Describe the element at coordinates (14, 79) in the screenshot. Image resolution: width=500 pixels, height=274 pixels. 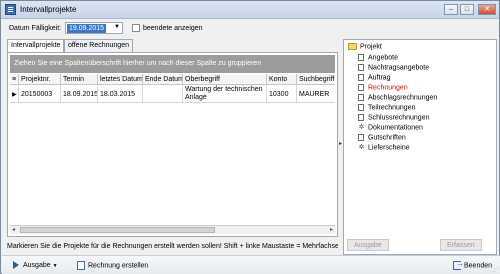
I see `row-indicator-header: ≡` at that location.